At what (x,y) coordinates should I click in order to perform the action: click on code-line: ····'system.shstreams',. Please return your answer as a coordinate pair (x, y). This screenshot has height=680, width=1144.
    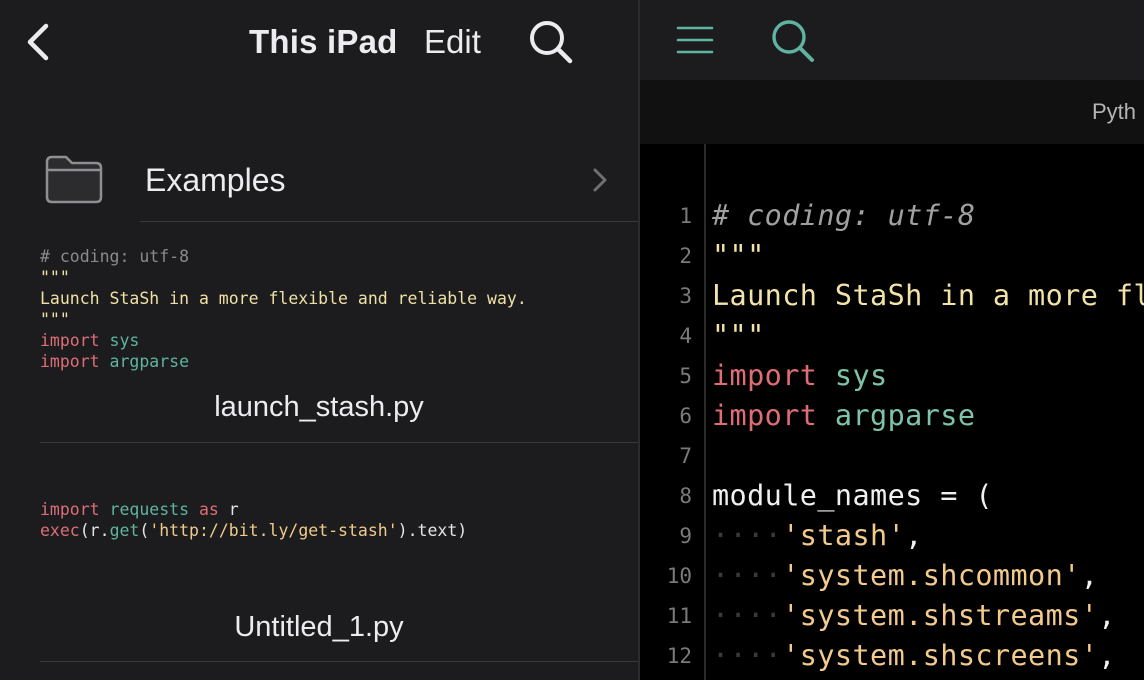
    Looking at the image, I should click on (914, 615).